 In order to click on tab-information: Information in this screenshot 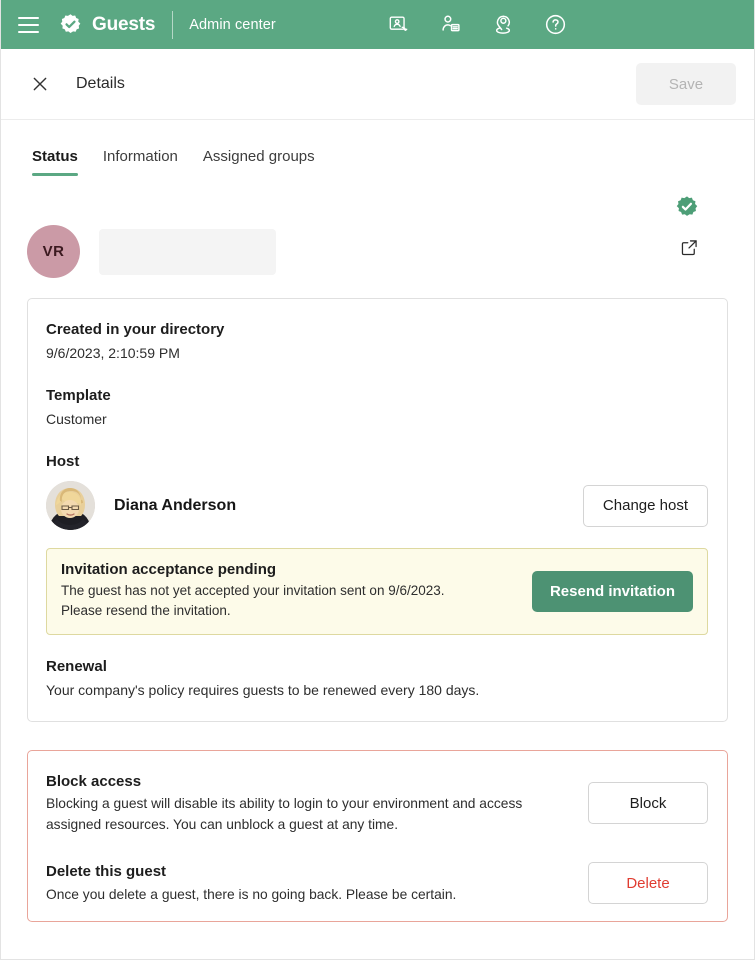, I will do `click(140, 162)`.